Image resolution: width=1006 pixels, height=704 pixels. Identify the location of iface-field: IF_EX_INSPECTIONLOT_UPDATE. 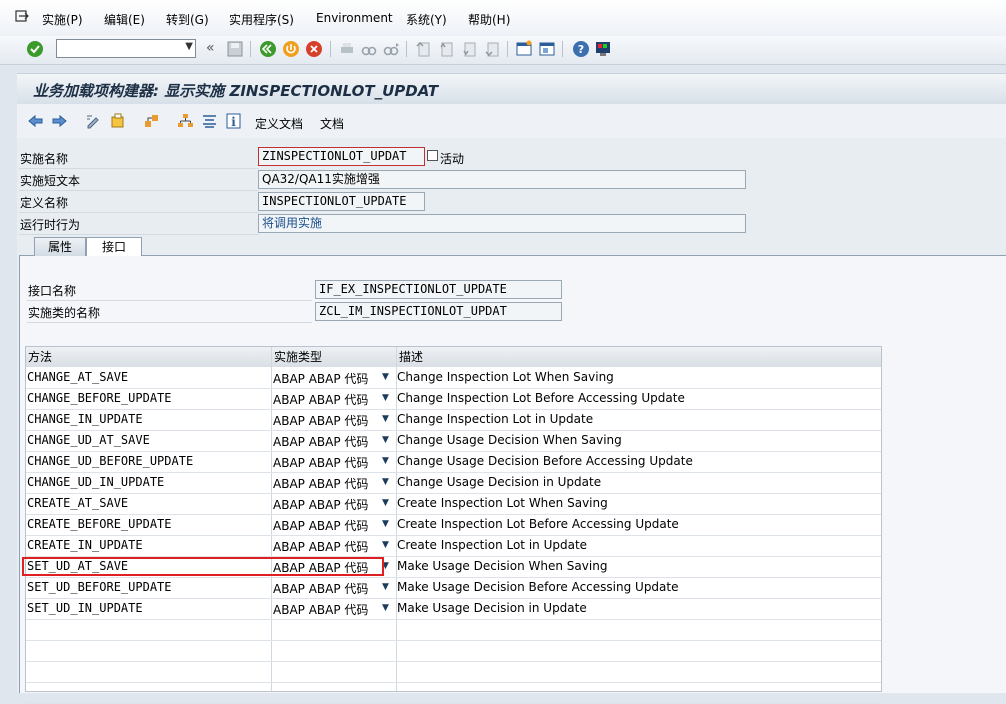
(438, 289).